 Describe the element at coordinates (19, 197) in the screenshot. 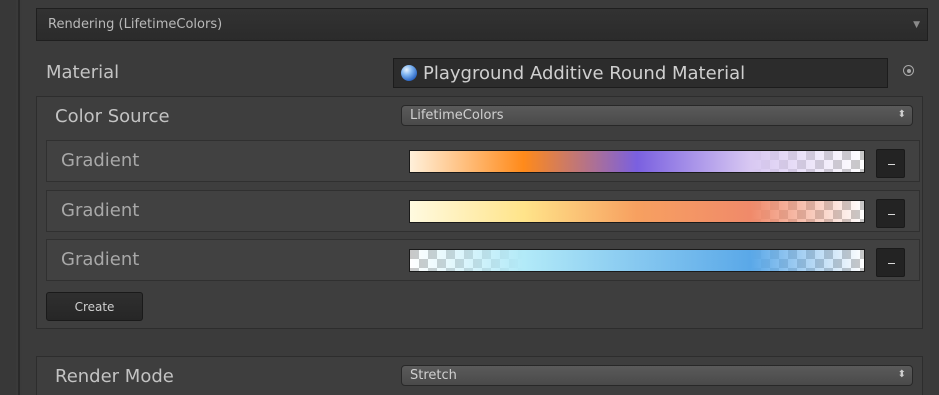

I see `inspector-divider` at that location.